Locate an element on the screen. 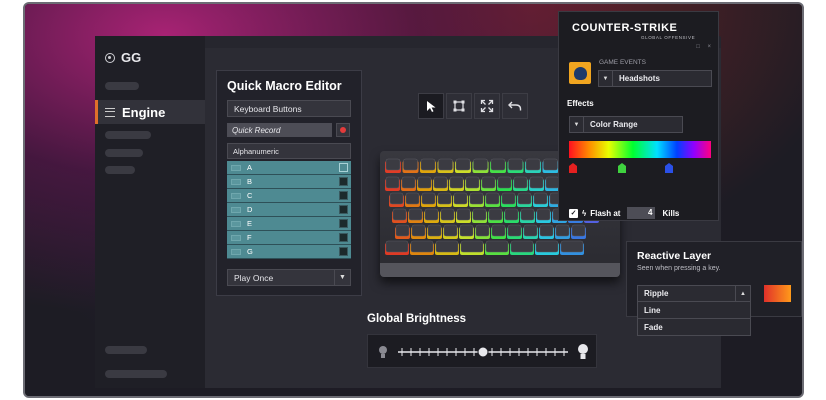 The width and height of the screenshot is (826, 400). key-row: D is located at coordinates (289, 210).